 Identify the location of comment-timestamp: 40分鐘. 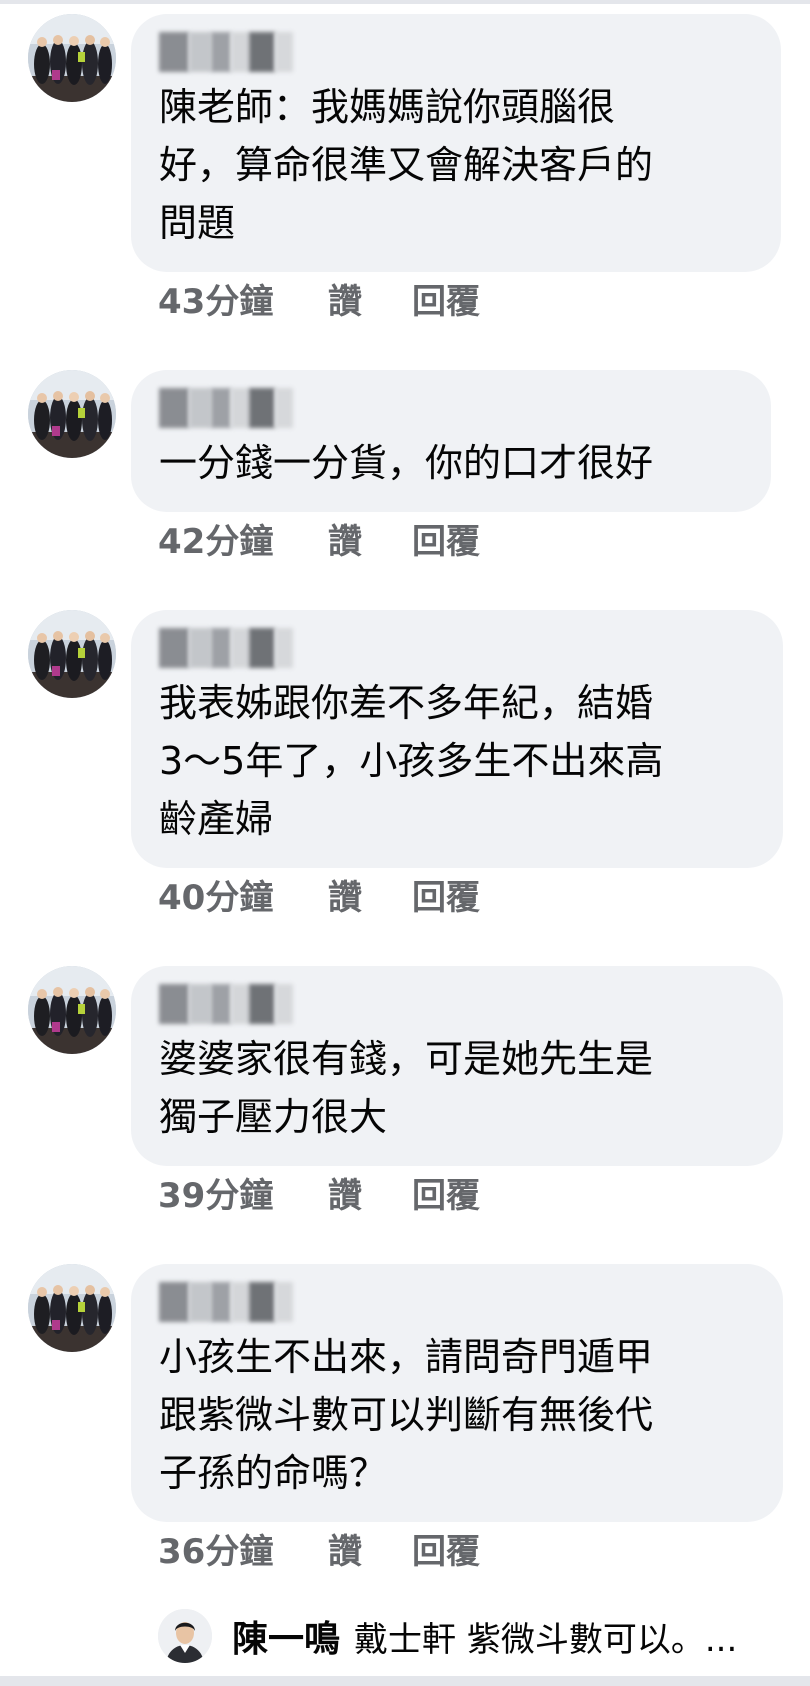
(243, 894).